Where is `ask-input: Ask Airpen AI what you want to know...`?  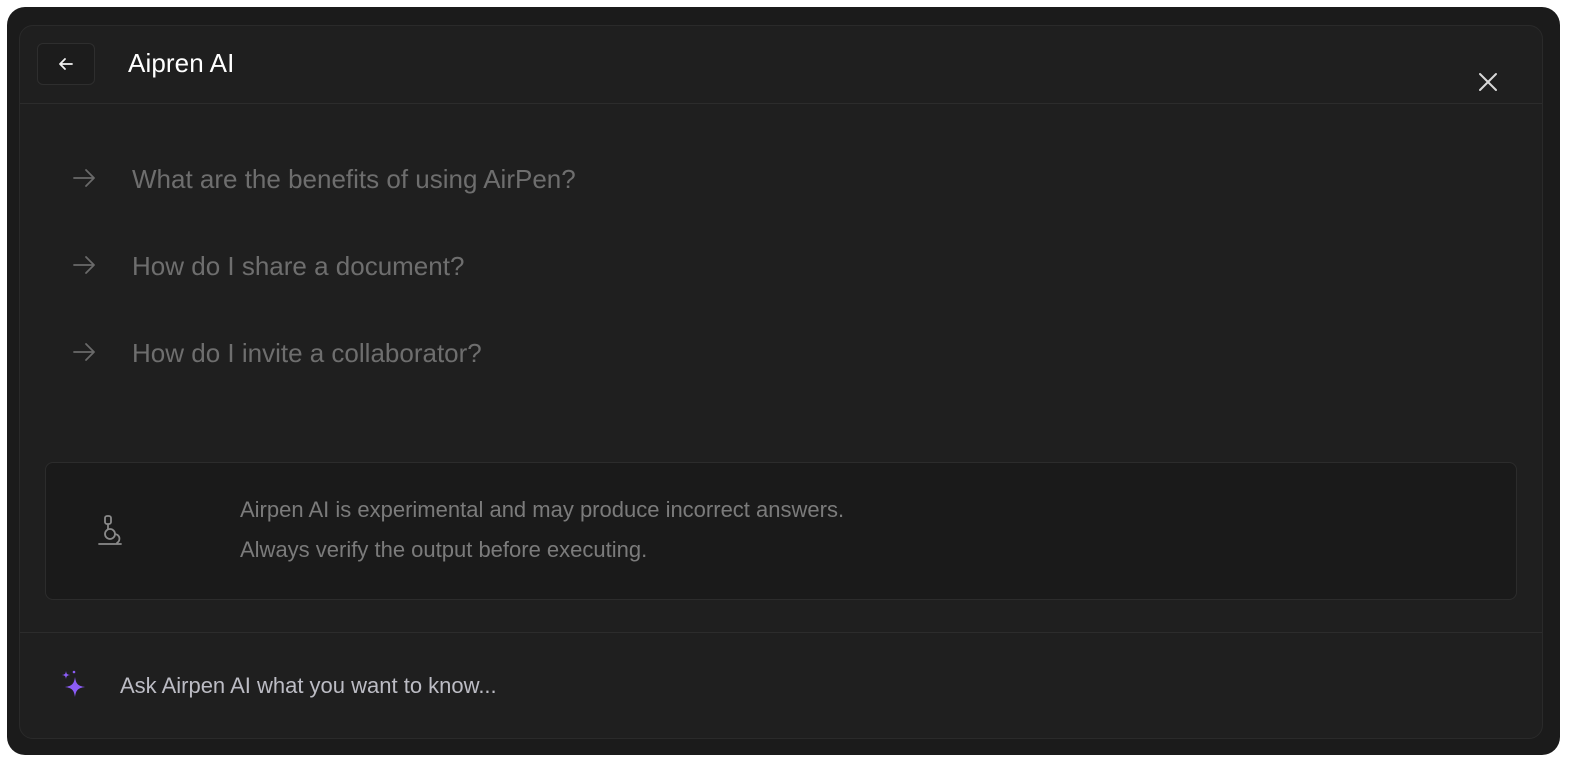 ask-input: Ask Airpen AI what you want to know... is located at coordinates (781, 685).